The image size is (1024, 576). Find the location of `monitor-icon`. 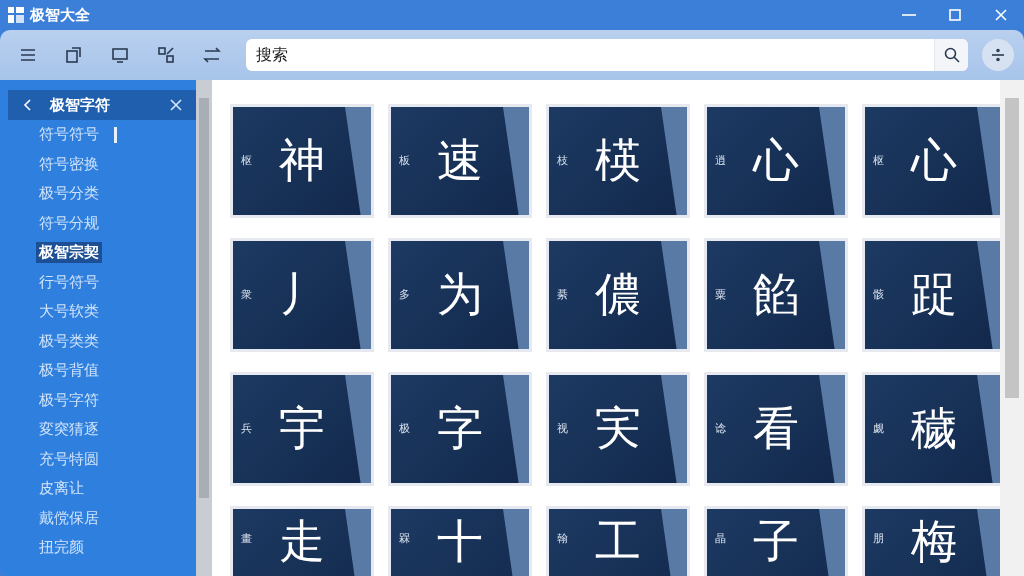

monitor-icon is located at coordinates (120, 55).